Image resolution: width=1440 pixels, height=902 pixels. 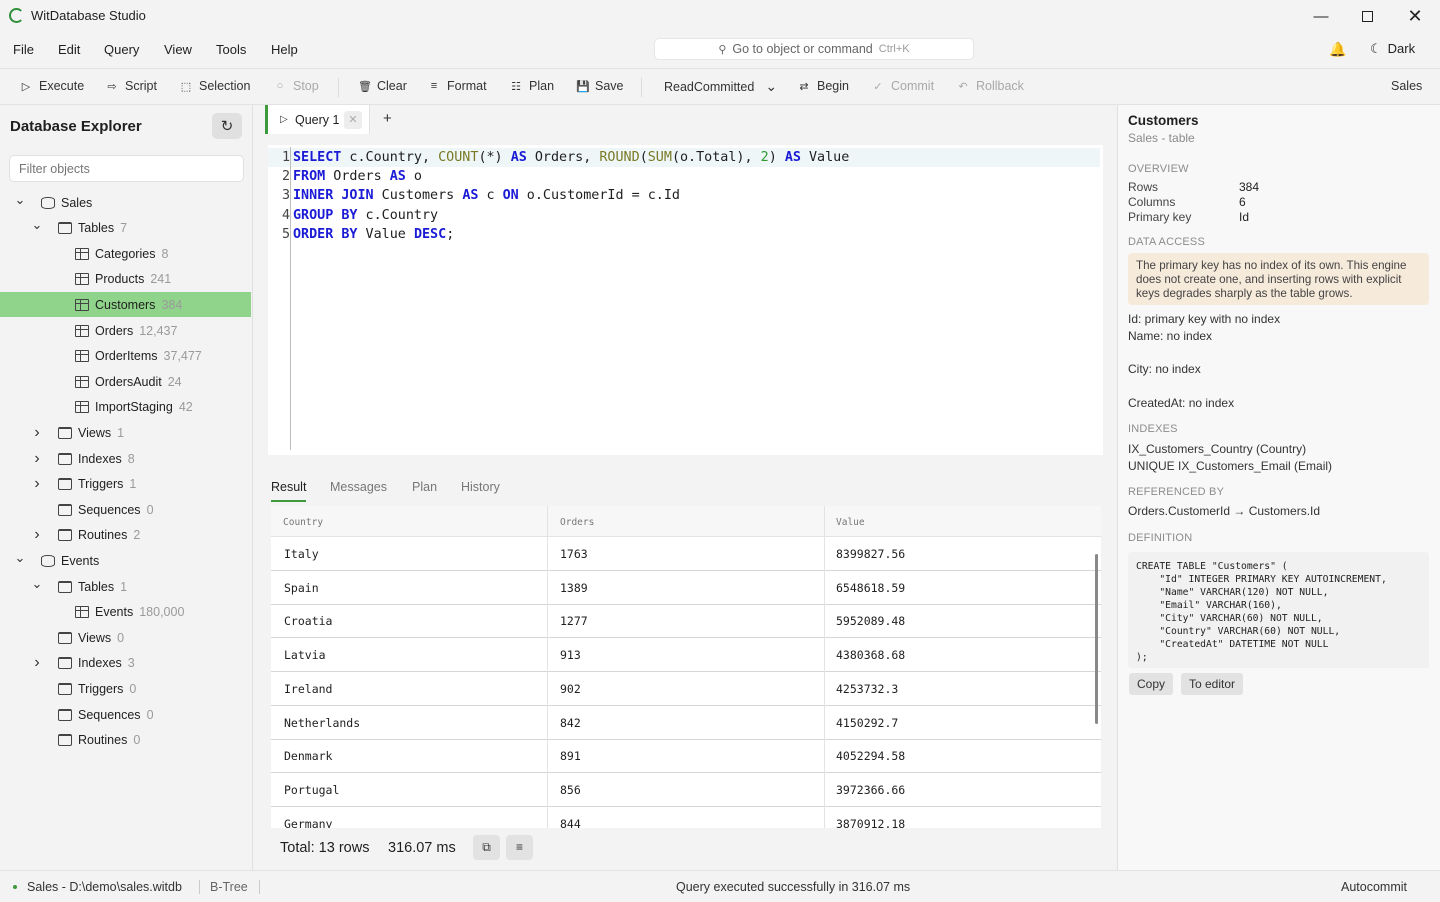 What do you see at coordinates (301, 588) in the screenshot?
I see `table-cell: Spain` at bounding box center [301, 588].